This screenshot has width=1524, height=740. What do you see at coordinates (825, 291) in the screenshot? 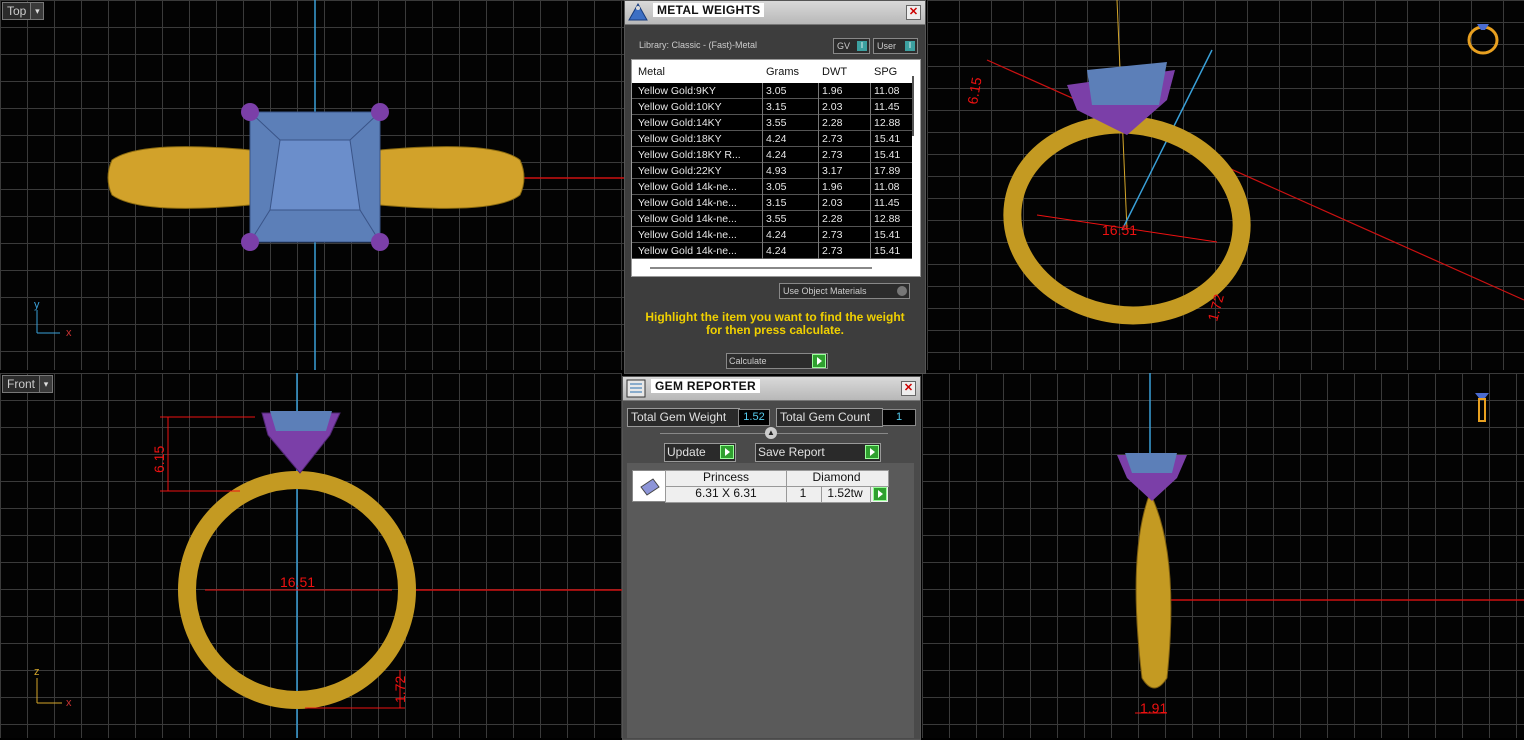
I see `use-object-materials-label: Use Object Materials` at bounding box center [825, 291].